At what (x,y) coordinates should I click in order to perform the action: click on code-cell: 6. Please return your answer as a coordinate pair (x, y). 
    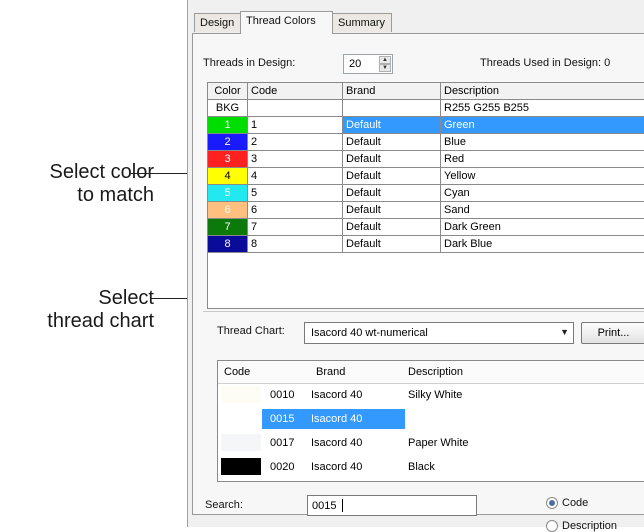
    Looking at the image, I should click on (295, 210).